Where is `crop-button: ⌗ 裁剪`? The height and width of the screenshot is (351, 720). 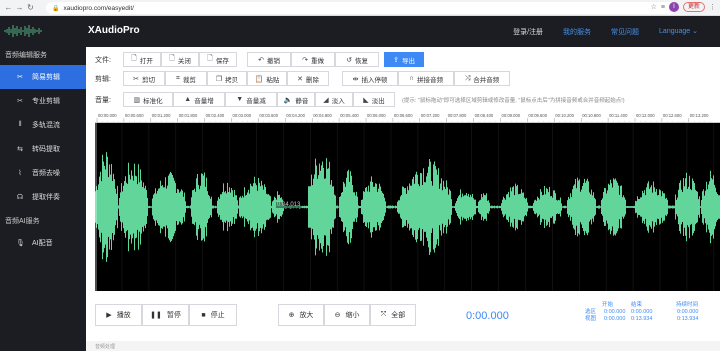
crop-button: ⌗ 裁剪 is located at coordinates (186, 78).